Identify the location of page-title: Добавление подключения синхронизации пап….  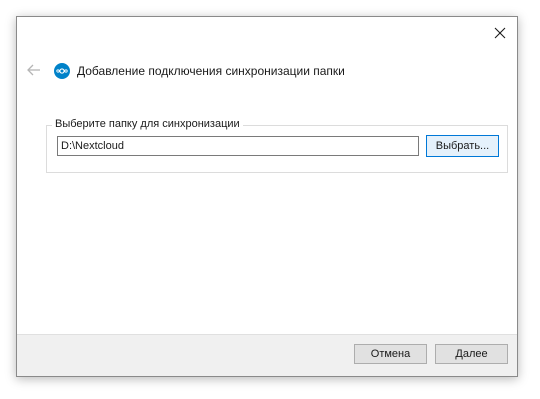
(211, 71).